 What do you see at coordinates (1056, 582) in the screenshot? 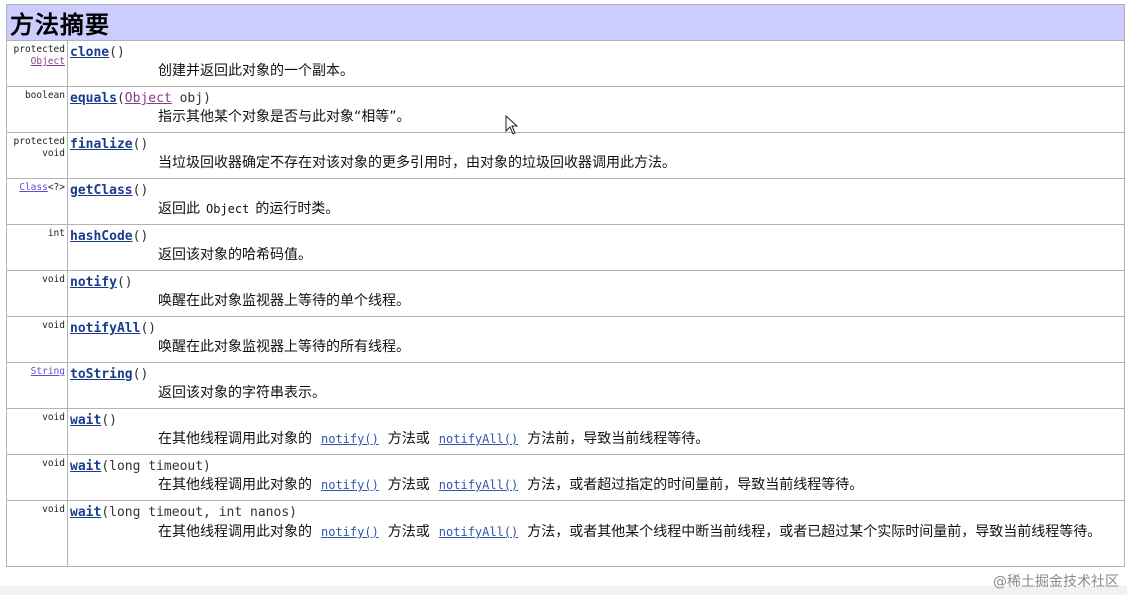
I see `watermark: @稀土掘金技术社区` at bounding box center [1056, 582].